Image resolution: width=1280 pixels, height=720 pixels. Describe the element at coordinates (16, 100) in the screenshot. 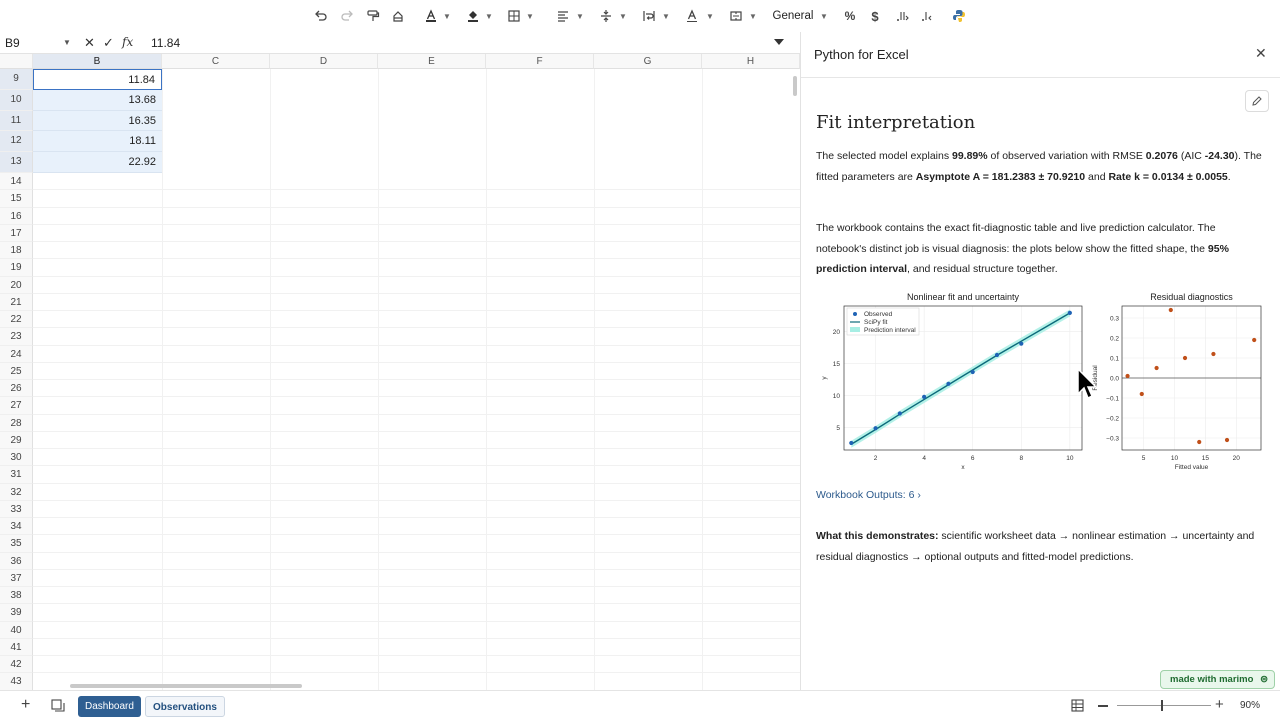

I see `row-header: 10` at that location.